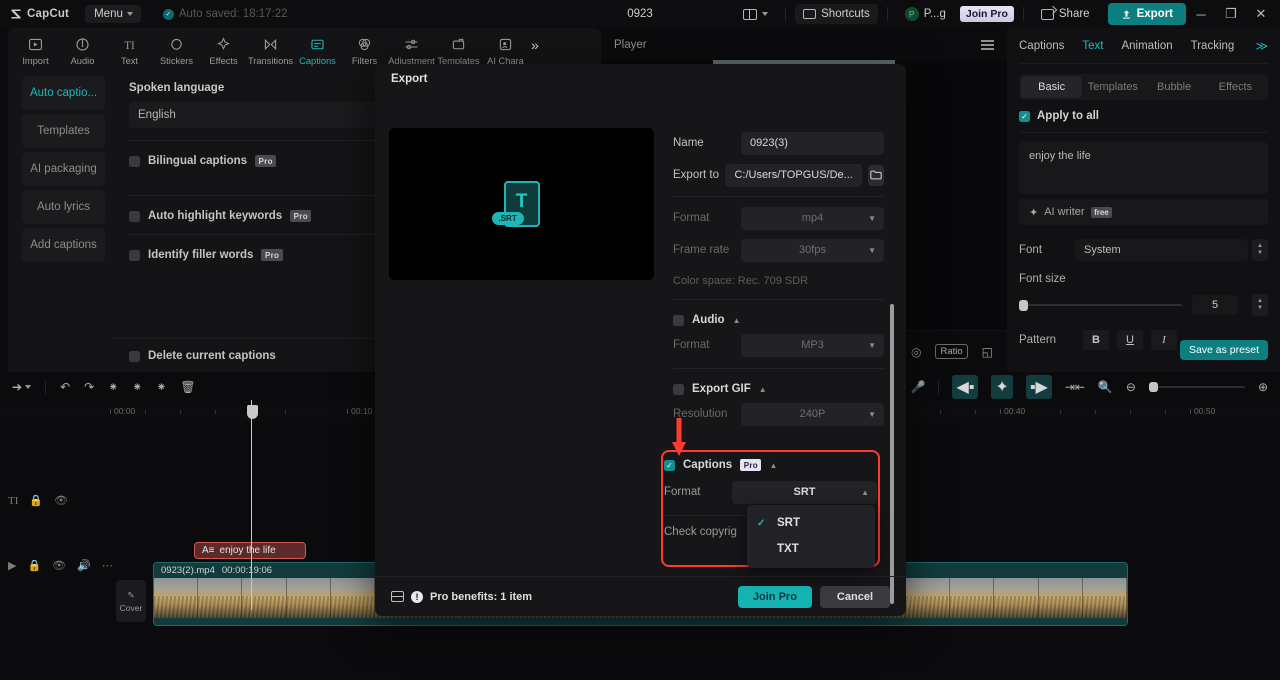 This screenshot has width=1280, height=680. I want to click on trim-left-icon: ⁕, so click(137, 387).